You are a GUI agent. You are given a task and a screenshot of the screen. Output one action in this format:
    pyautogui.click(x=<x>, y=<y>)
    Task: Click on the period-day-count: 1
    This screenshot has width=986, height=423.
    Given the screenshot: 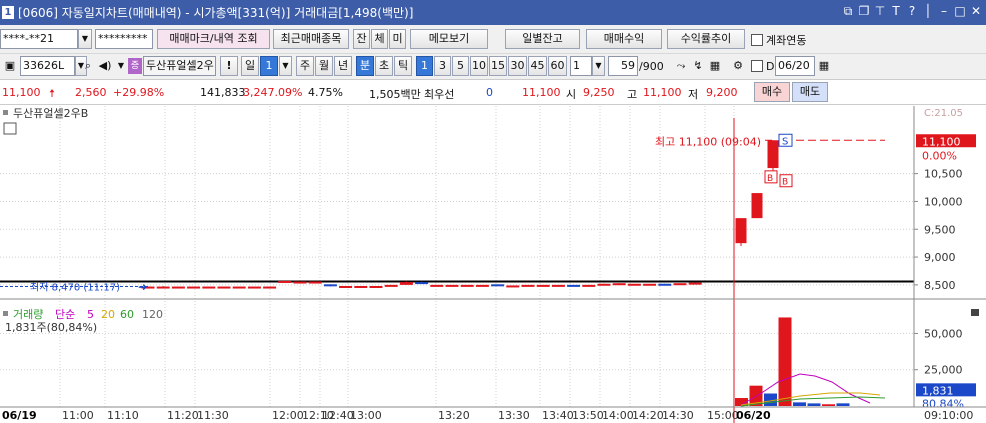 What is the action you would take?
    pyautogui.click(x=269, y=66)
    